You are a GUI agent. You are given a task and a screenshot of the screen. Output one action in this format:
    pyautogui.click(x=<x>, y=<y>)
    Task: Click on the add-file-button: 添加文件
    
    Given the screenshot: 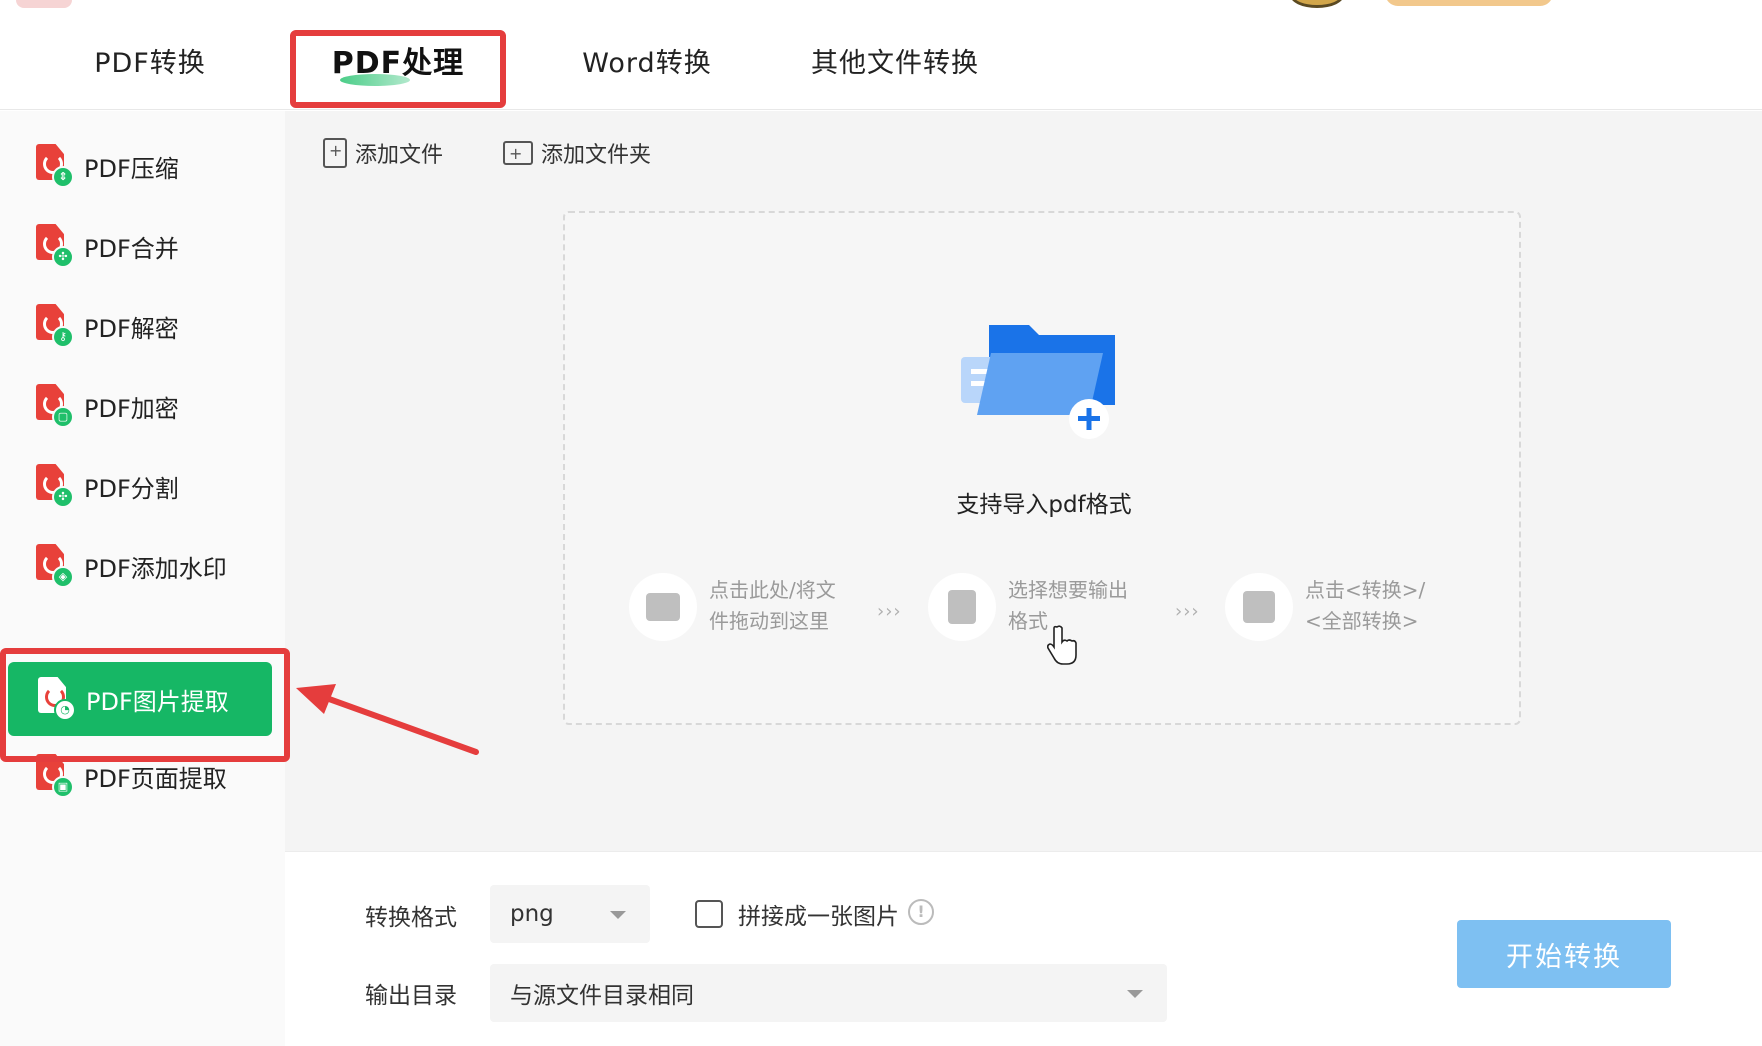 What is the action you would take?
    pyautogui.click(x=383, y=153)
    